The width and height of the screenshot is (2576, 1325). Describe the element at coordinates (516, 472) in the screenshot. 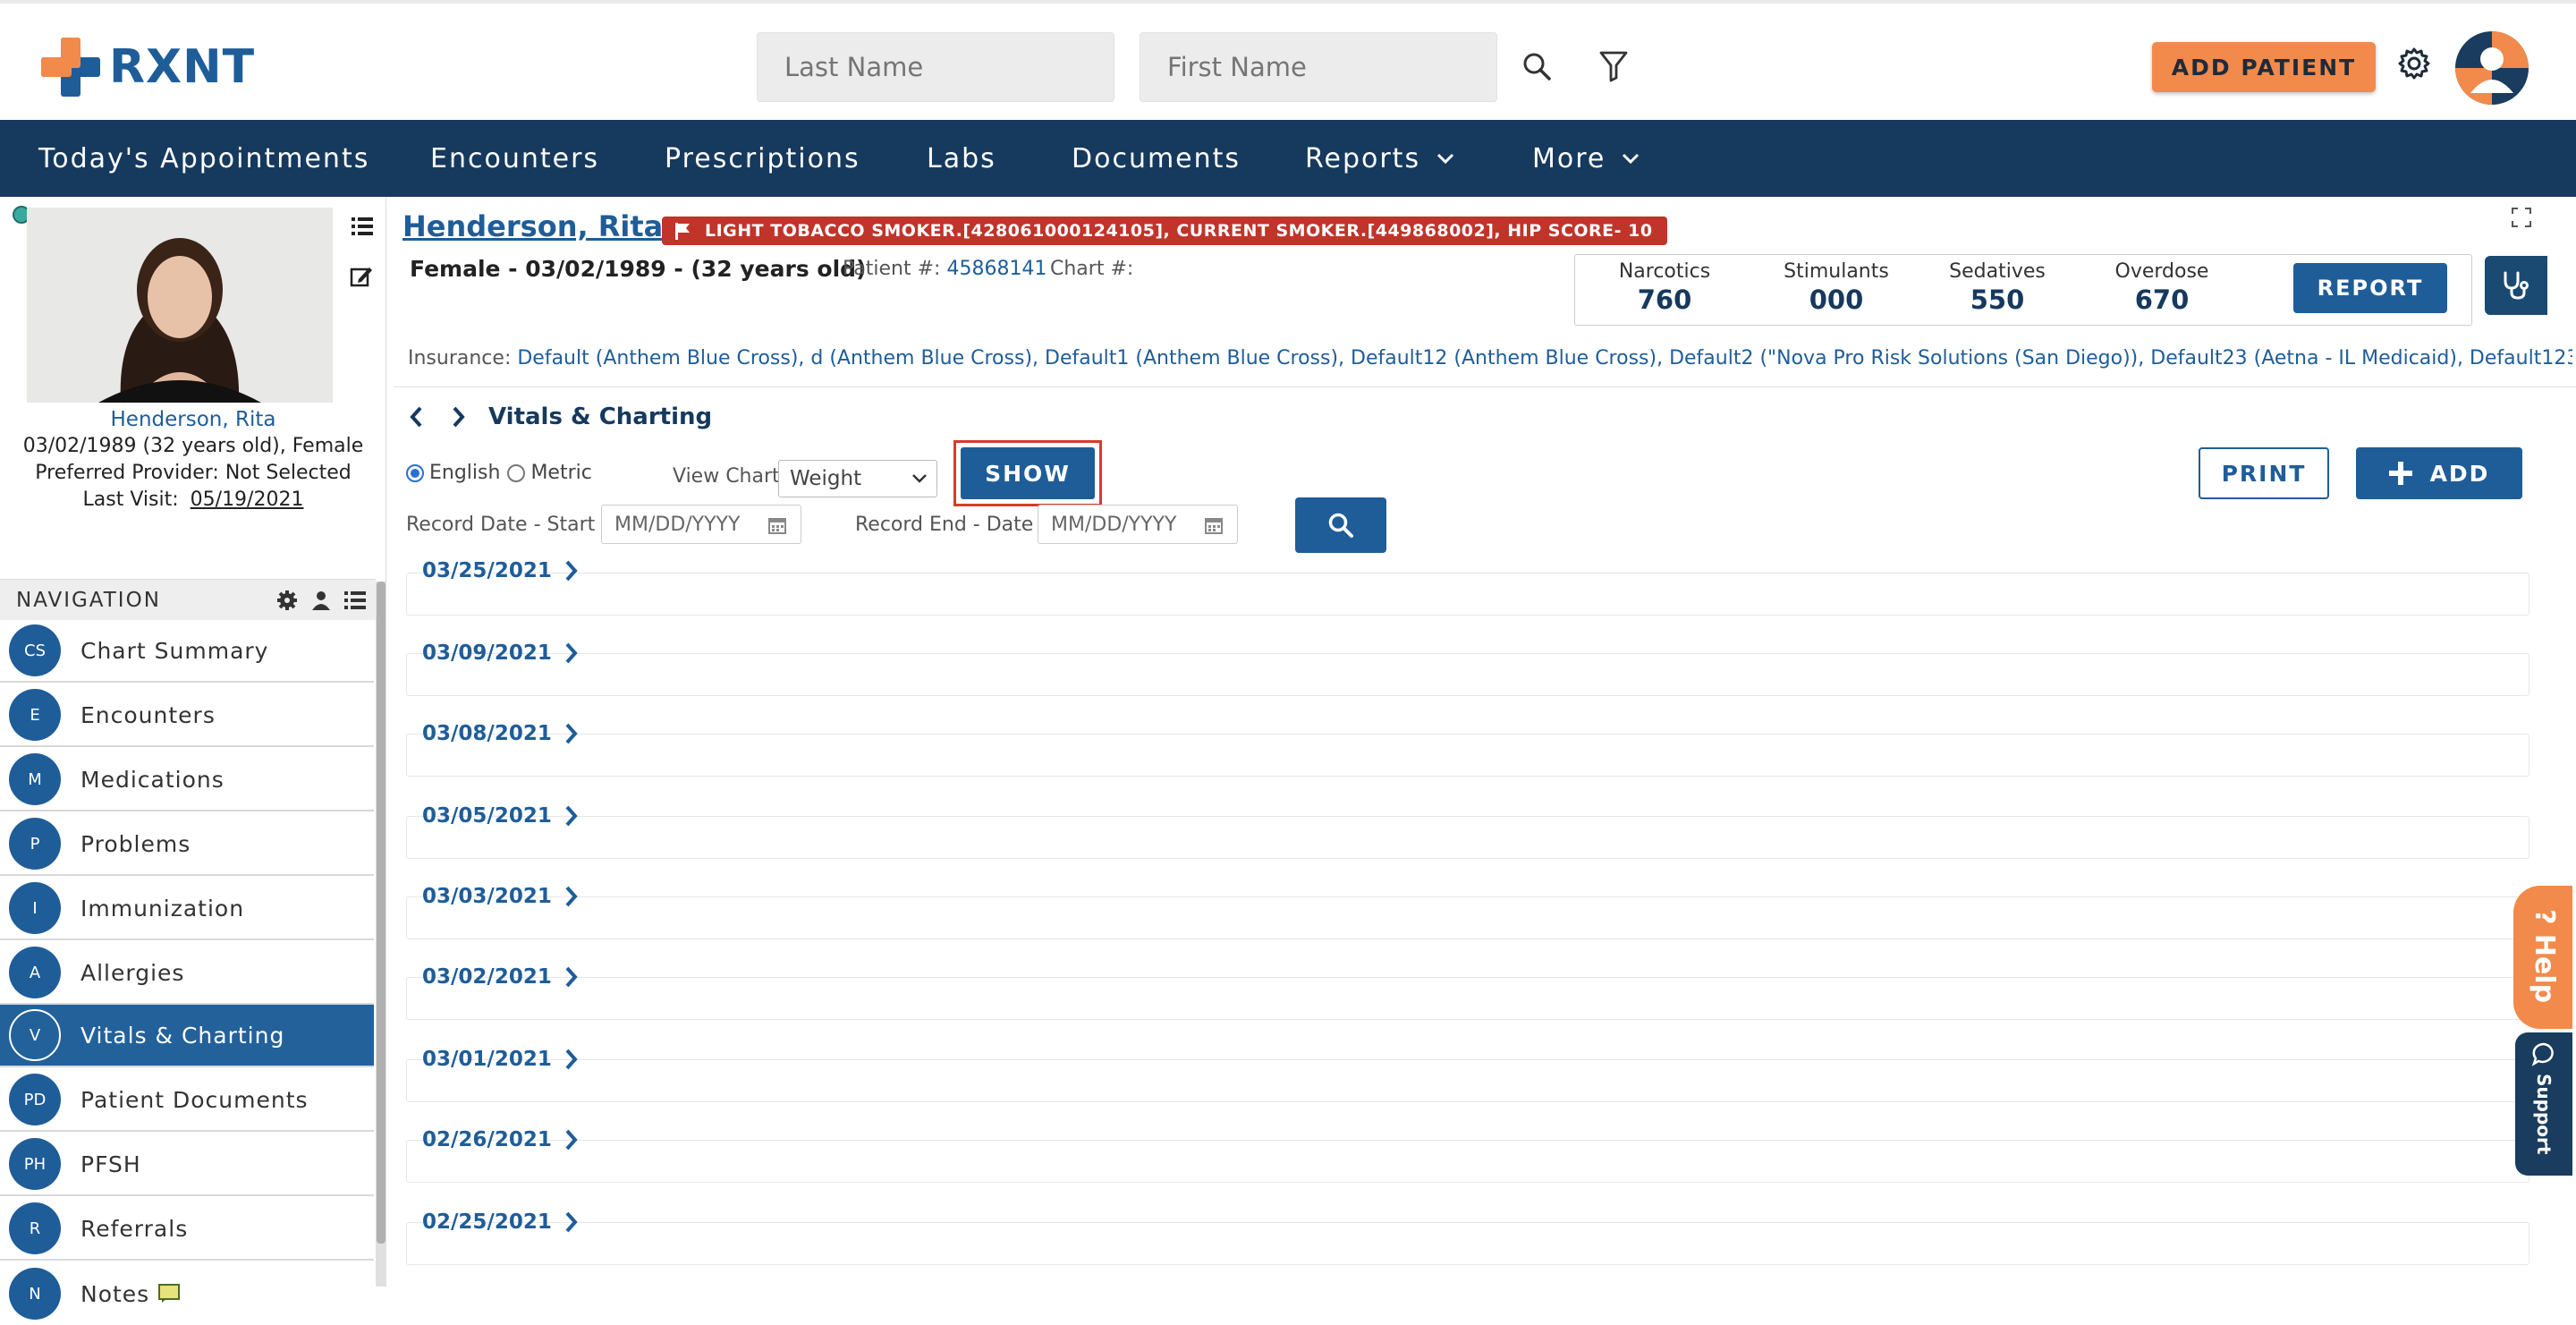

I see `metric-radio` at that location.